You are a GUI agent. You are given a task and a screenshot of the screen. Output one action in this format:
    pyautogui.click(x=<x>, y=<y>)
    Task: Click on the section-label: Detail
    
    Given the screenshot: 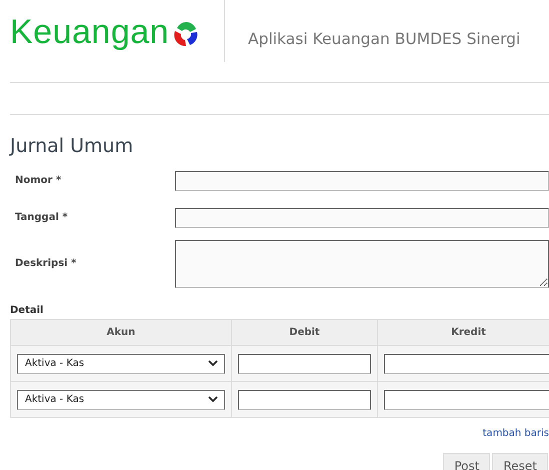 What is the action you would take?
    pyautogui.click(x=27, y=310)
    